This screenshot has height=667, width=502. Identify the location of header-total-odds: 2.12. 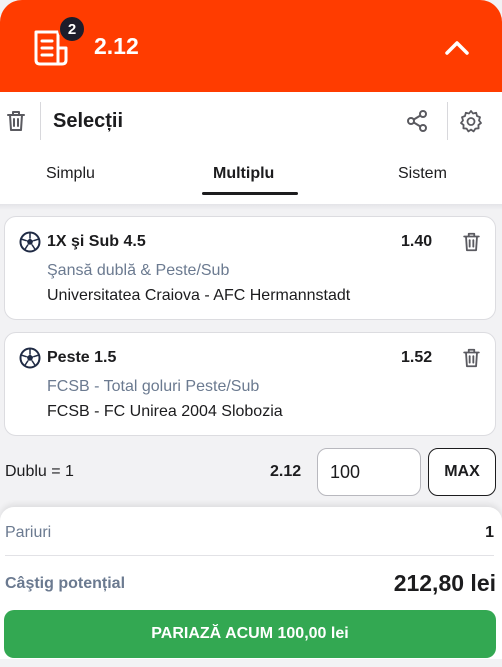
(116, 46).